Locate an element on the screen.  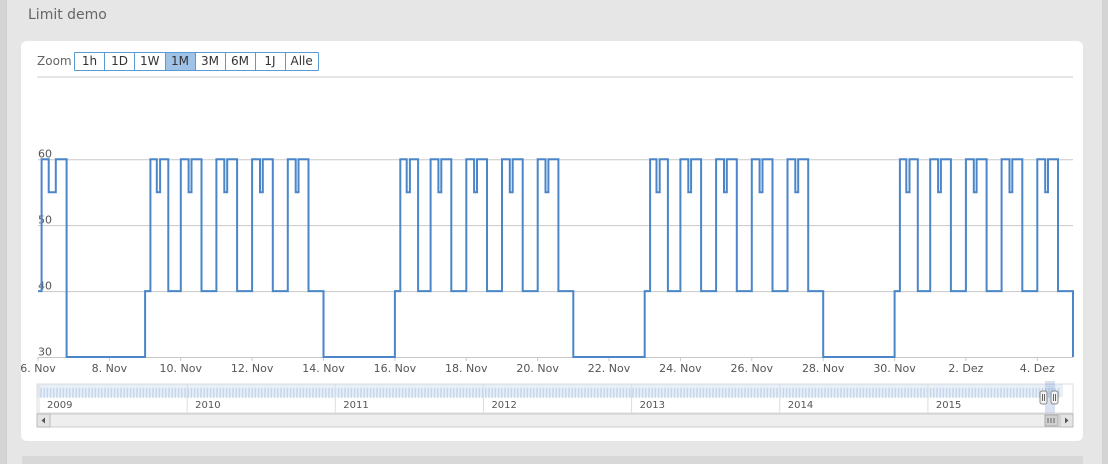
footer-strip is located at coordinates (552, 460).